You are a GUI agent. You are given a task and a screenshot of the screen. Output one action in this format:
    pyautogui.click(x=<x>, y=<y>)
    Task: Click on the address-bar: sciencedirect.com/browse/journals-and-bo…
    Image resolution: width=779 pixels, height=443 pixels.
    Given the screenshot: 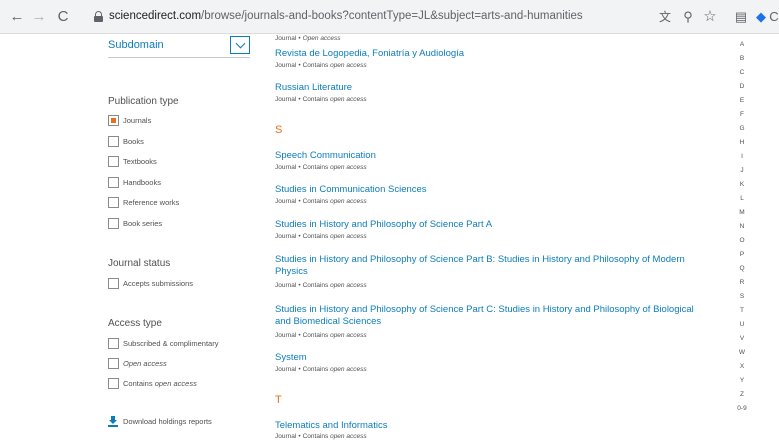 What is the action you would take?
    pyautogui.click(x=364, y=17)
    